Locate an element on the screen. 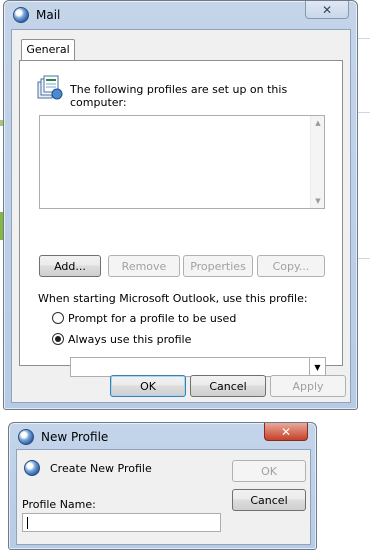  scroll-up-arrow-icon: ▲ is located at coordinates (318, 123).